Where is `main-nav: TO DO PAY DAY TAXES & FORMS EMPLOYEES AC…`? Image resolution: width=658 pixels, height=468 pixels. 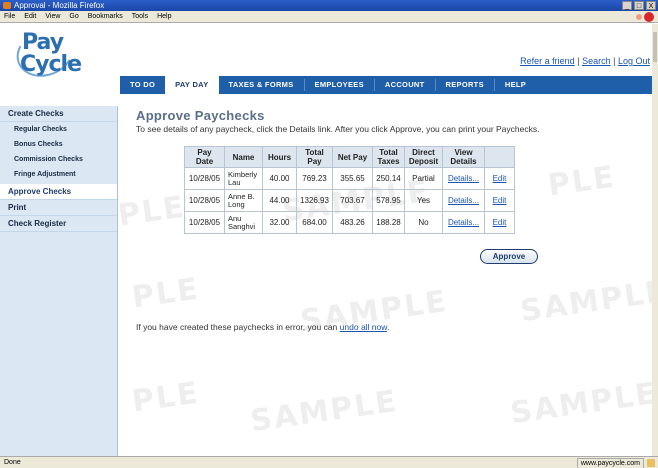
main-nav: TO DO PAY DAY TAXES & FORMS EMPLOYEES AC… is located at coordinates (388, 85).